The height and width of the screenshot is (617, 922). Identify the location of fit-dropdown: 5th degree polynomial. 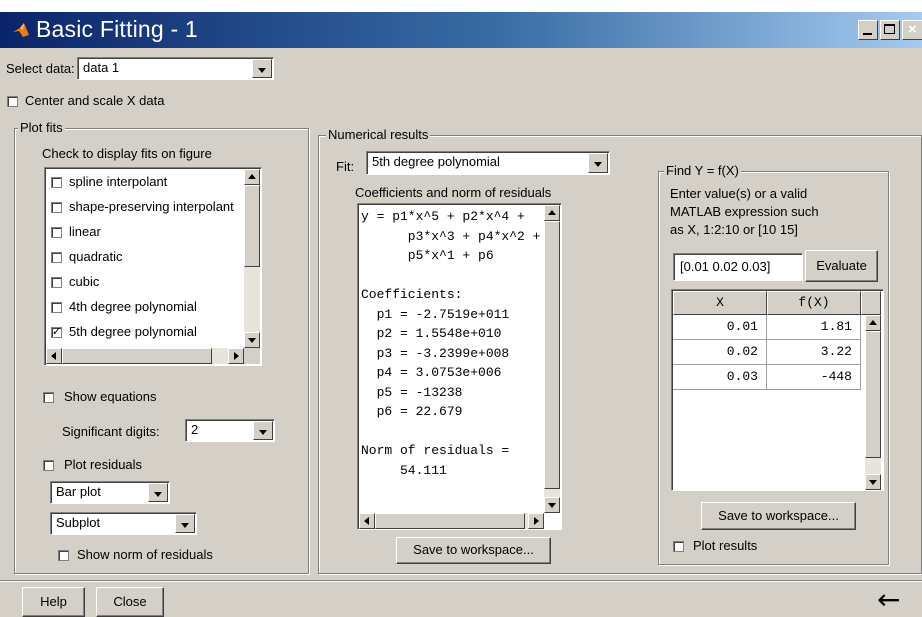
(488, 163).